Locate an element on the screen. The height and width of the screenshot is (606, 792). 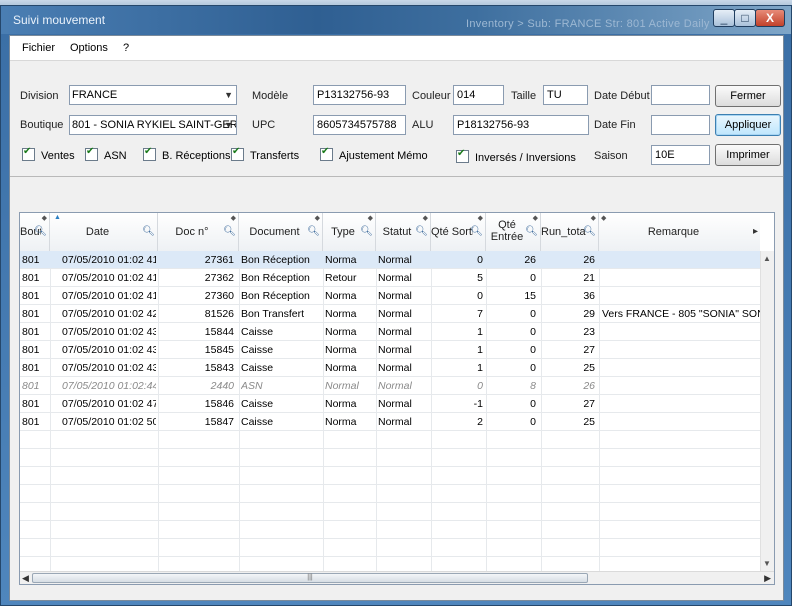
chevron-down-icon: ▼ is located at coordinates (228, 95).